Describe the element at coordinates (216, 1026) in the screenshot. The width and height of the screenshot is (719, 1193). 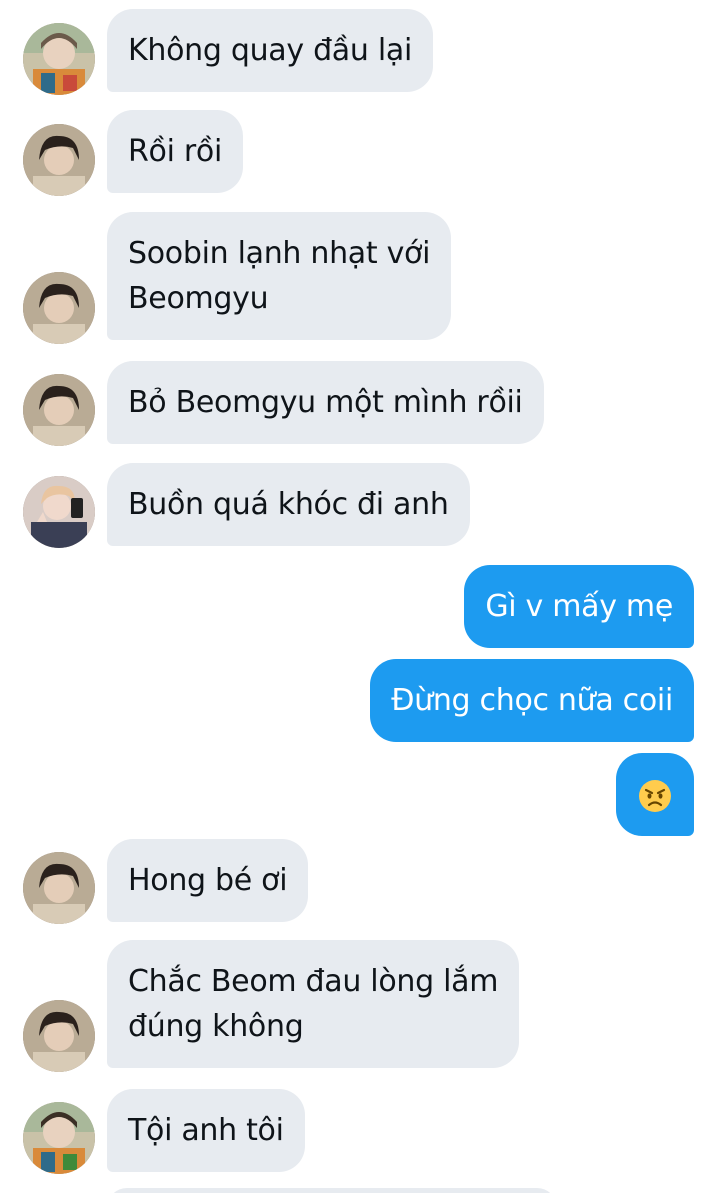
I see `message-line: đúng không` at that location.